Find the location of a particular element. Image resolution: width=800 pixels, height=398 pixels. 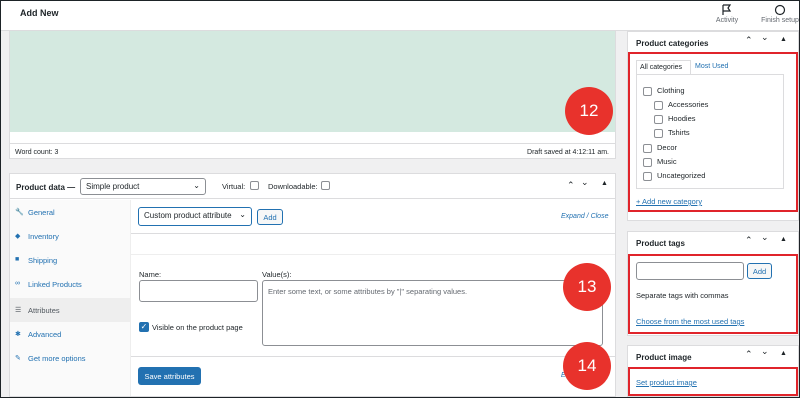

name-label: Name: is located at coordinates (150, 274).